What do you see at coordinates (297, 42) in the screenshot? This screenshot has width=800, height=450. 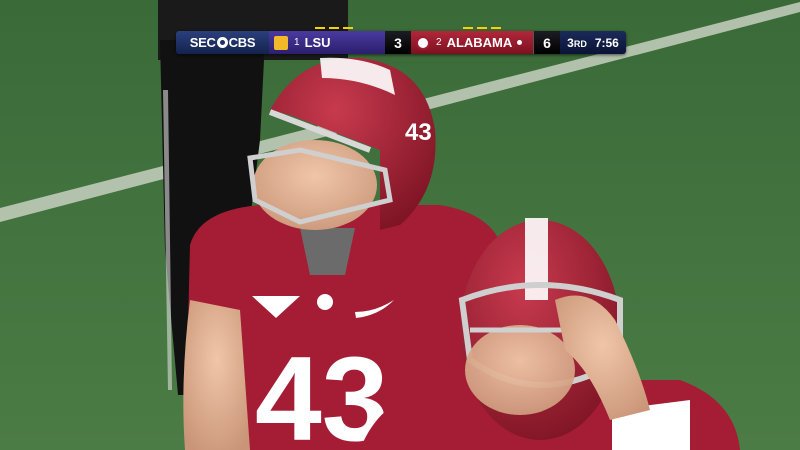 I see `away-rank: 1` at bounding box center [297, 42].